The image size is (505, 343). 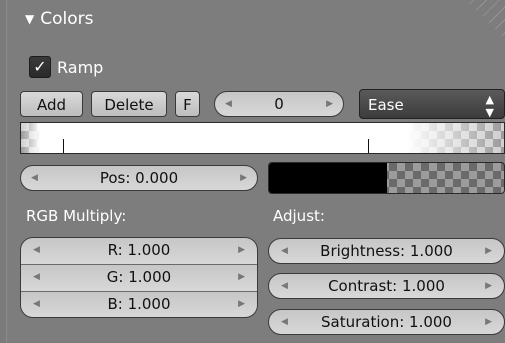 I want to click on interpolation-select: Ease ▲ ▼, so click(x=432, y=104).